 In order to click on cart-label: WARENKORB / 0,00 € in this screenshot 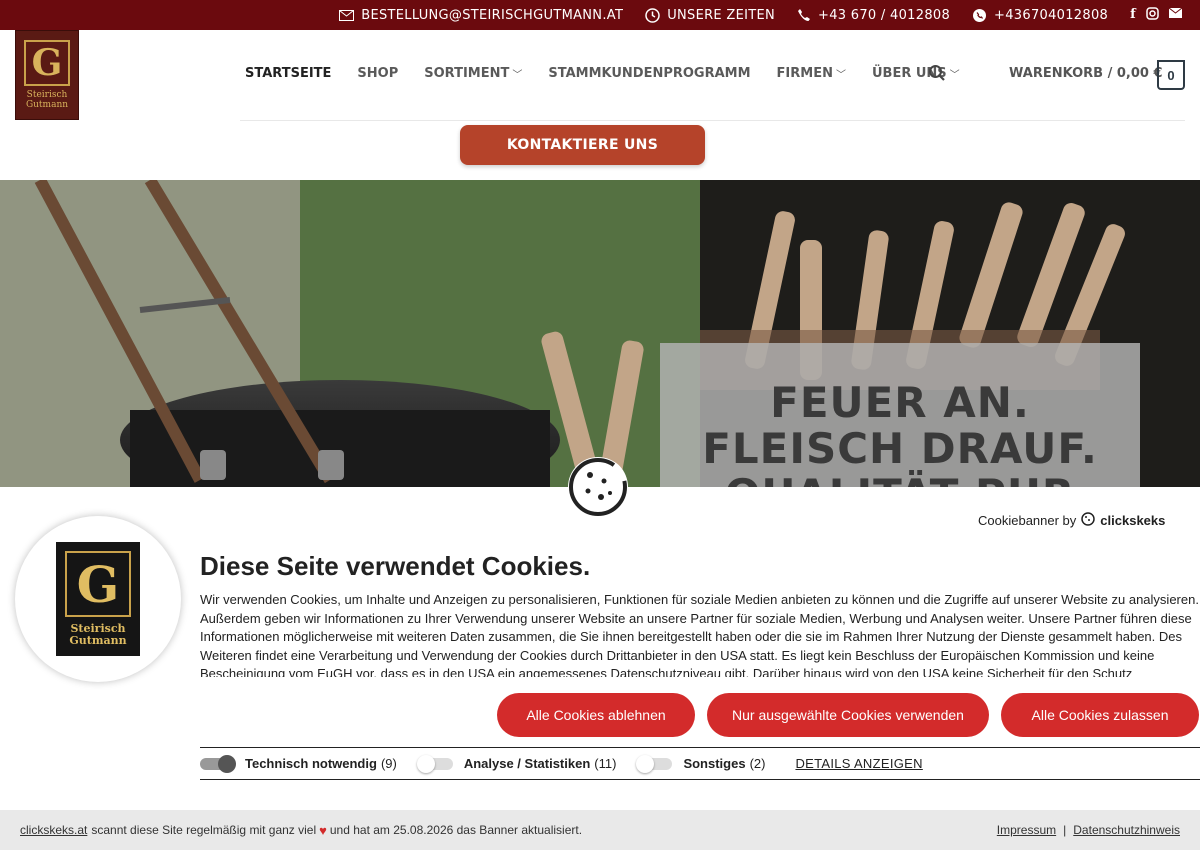, I will do `click(1086, 73)`.